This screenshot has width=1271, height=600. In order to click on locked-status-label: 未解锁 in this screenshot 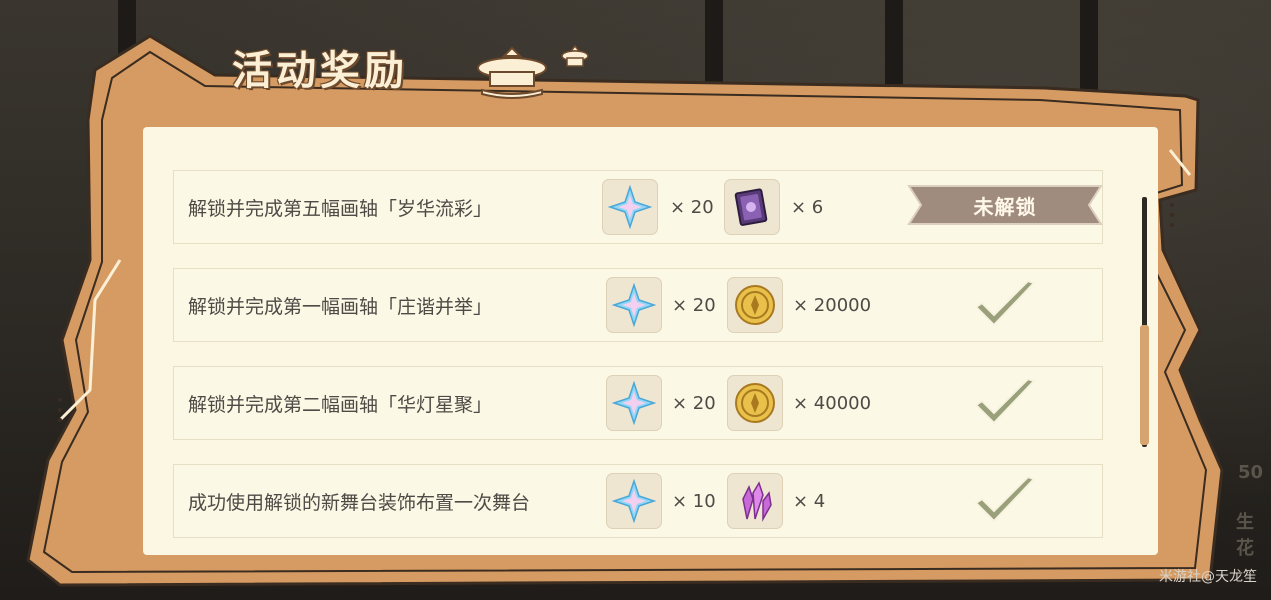, I will do `click(1005, 206)`.